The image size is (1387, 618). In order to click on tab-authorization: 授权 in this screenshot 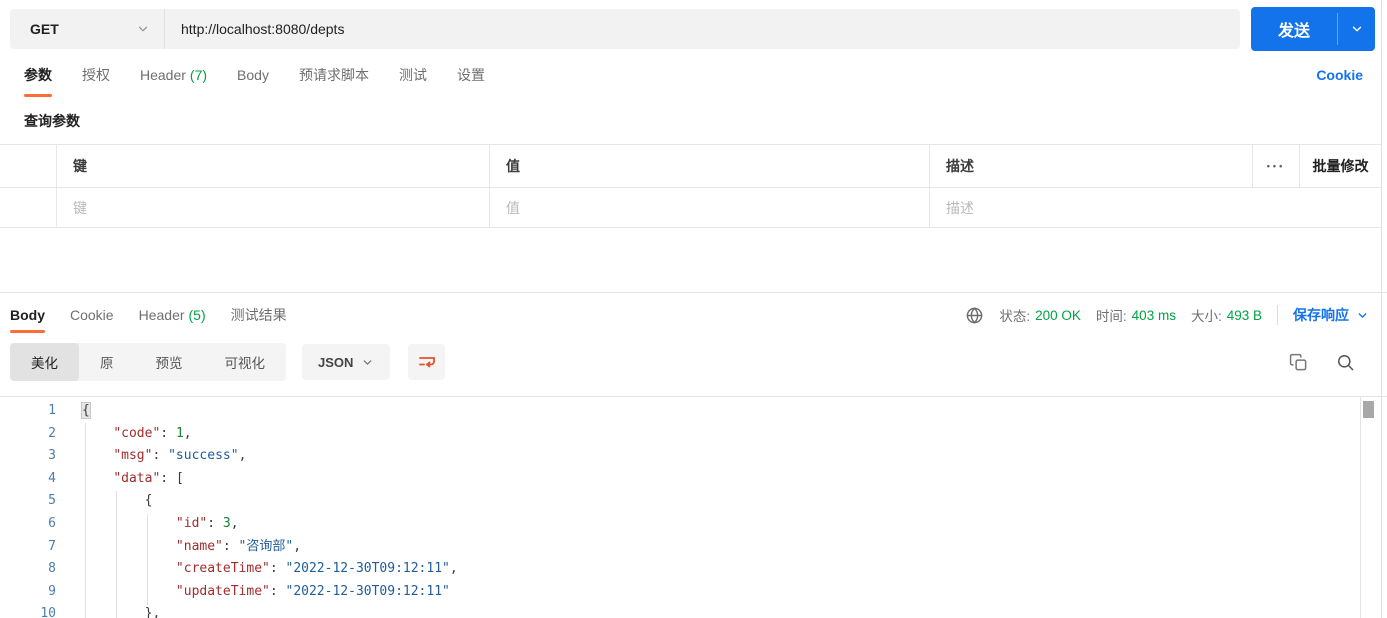, I will do `click(96, 74)`.